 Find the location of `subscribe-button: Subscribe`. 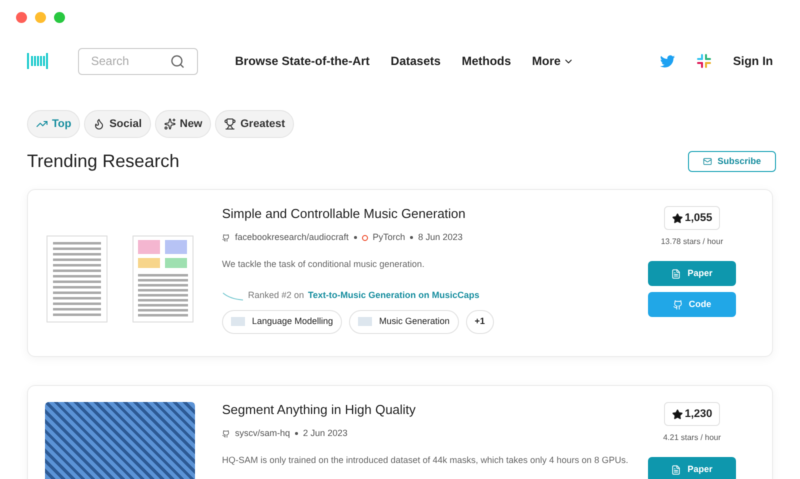

subscribe-button: Subscribe is located at coordinates (732, 161).